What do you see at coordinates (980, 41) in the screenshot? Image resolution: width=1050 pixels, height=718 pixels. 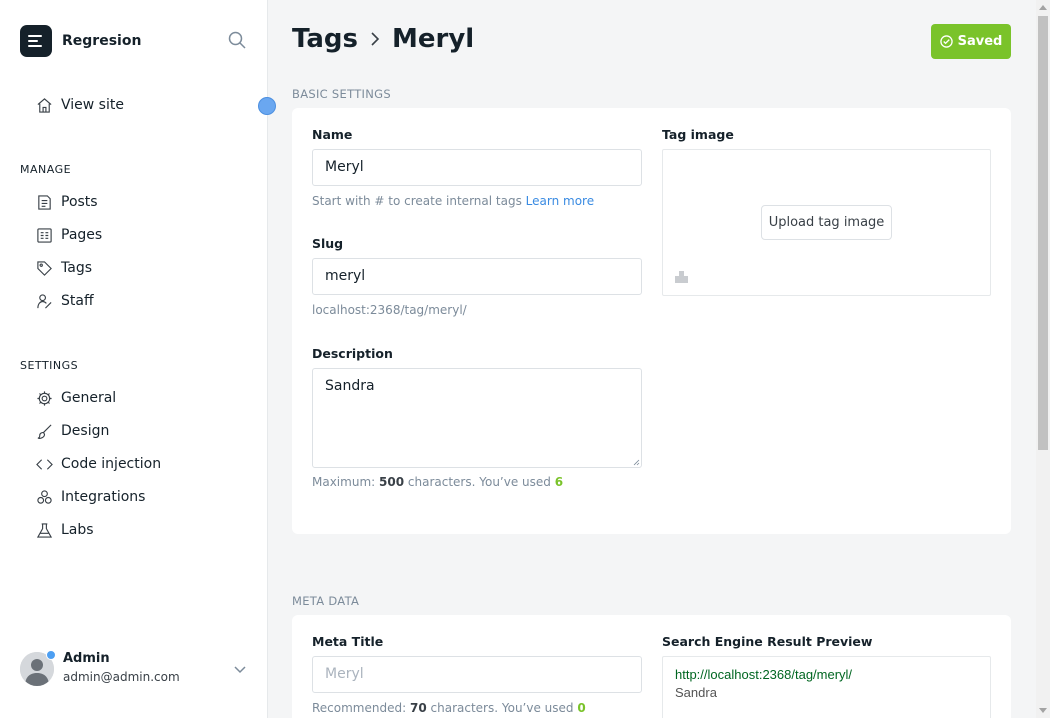 I see `saved-label: Saved` at bounding box center [980, 41].